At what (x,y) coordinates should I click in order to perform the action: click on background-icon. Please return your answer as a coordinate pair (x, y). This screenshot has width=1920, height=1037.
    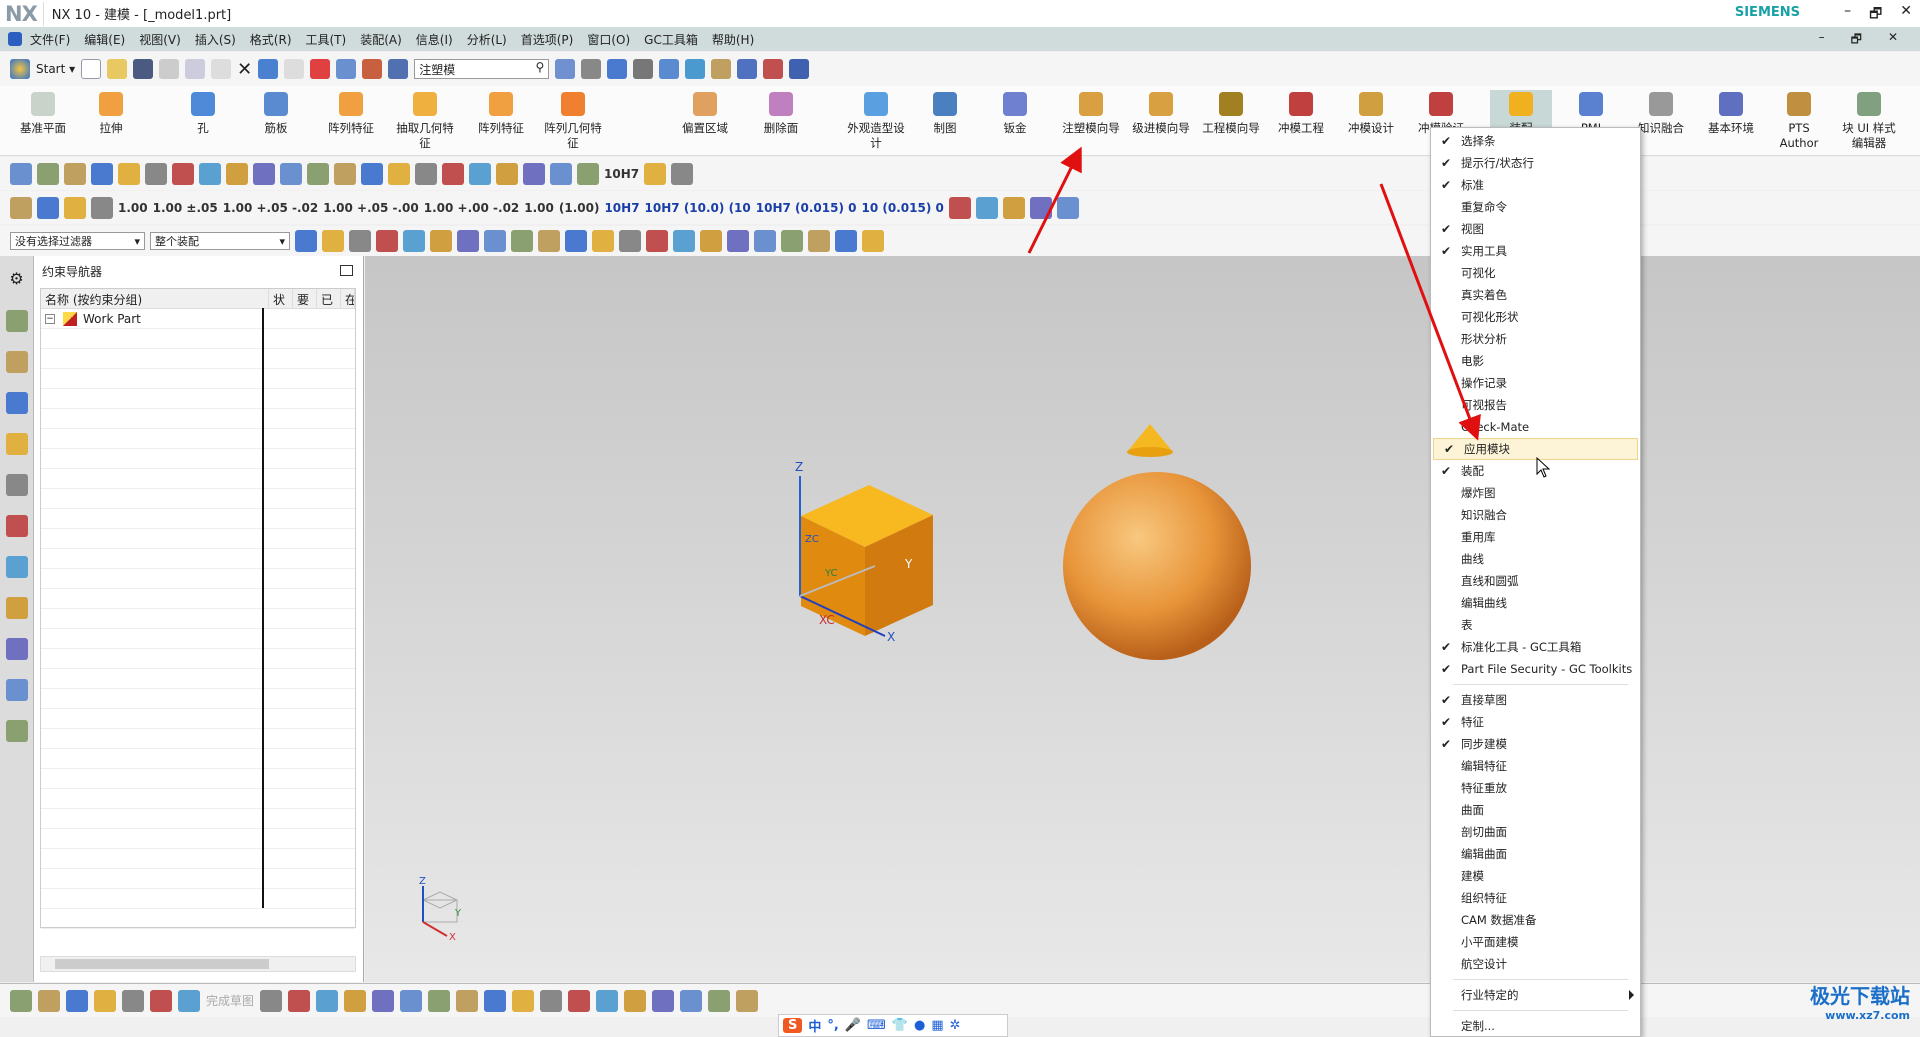
    Looking at the image, I should click on (643, 69).